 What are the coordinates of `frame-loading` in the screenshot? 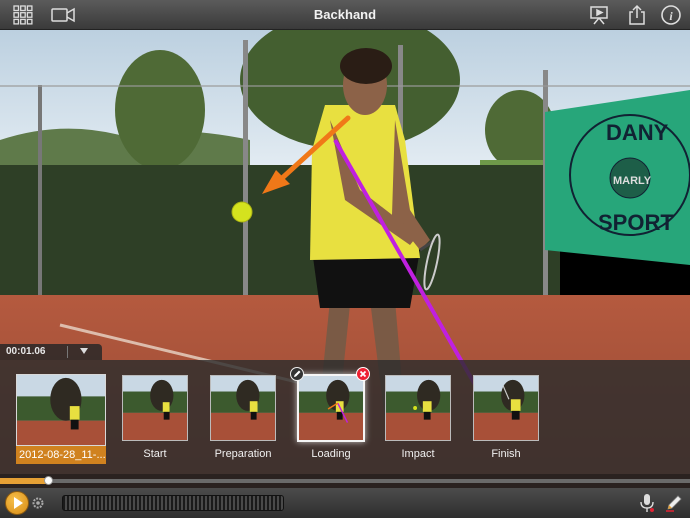 It's located at (331, 408).